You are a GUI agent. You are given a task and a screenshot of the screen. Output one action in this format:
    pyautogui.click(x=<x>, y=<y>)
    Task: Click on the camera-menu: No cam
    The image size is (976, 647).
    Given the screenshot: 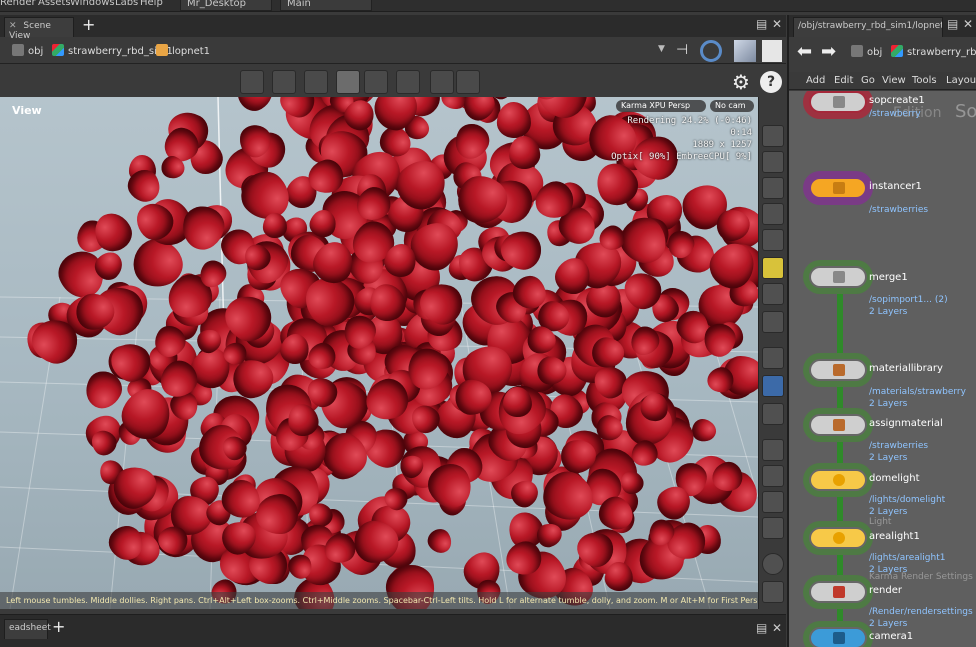 What is the action you would take?
    pyautogui.click(x=732, y=106)
    